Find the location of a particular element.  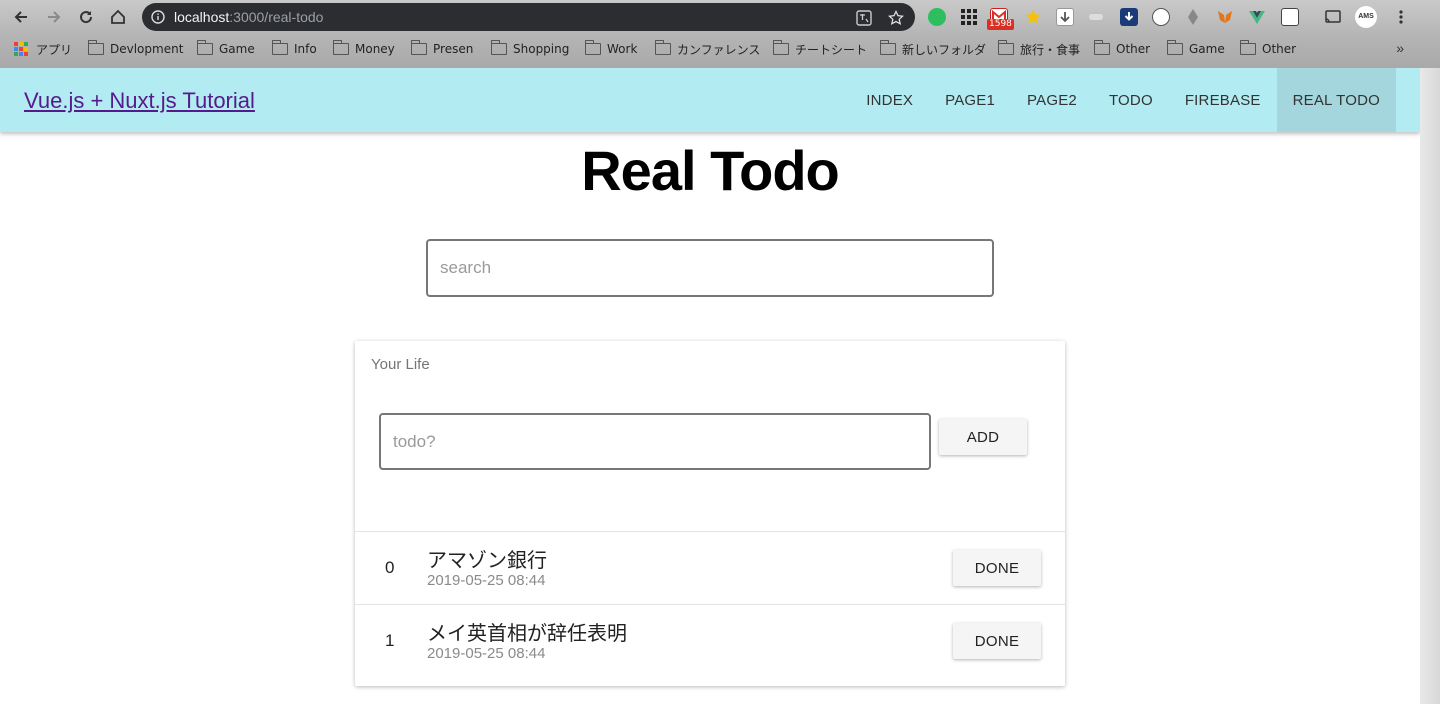

bookmark-folder: チートシート is located at coordinates (820, 49).